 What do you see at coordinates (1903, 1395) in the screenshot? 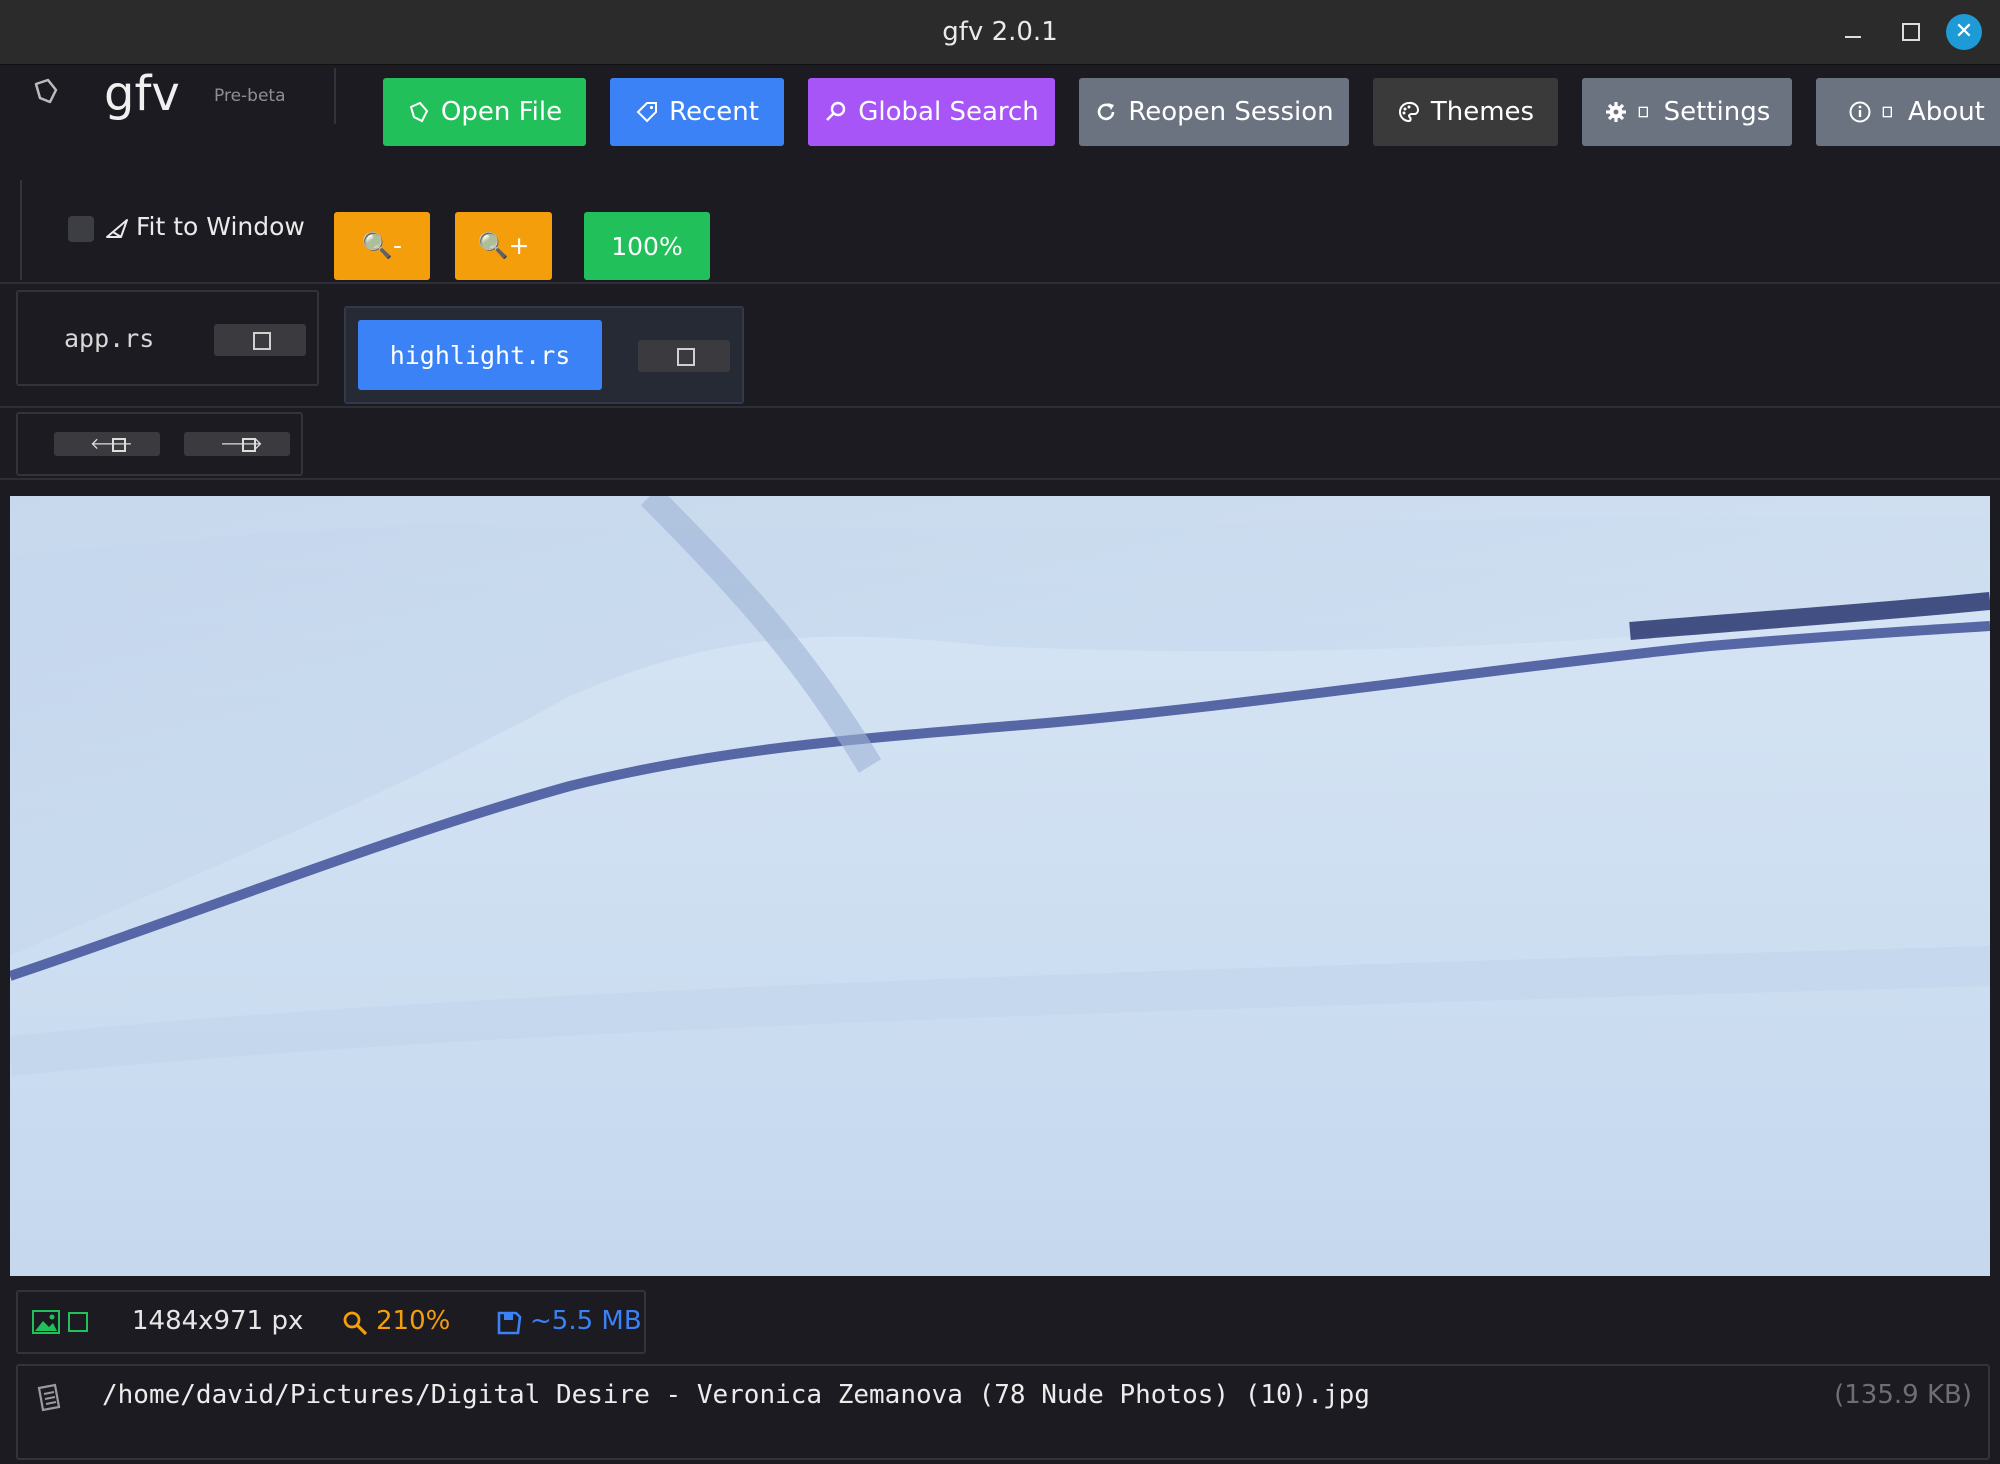
I see `file-size: (135.9 KB)` at bounding box center [1903, 1395].